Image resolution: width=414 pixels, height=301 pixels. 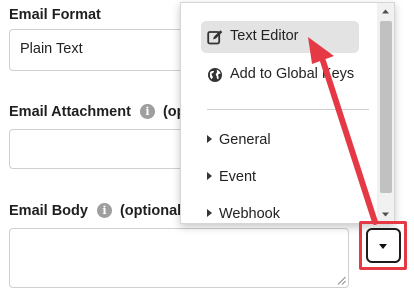 What do you see at coordinates (288, 109) in the screenshot?
I see `menu-divider` at bounding box center [288, 109].